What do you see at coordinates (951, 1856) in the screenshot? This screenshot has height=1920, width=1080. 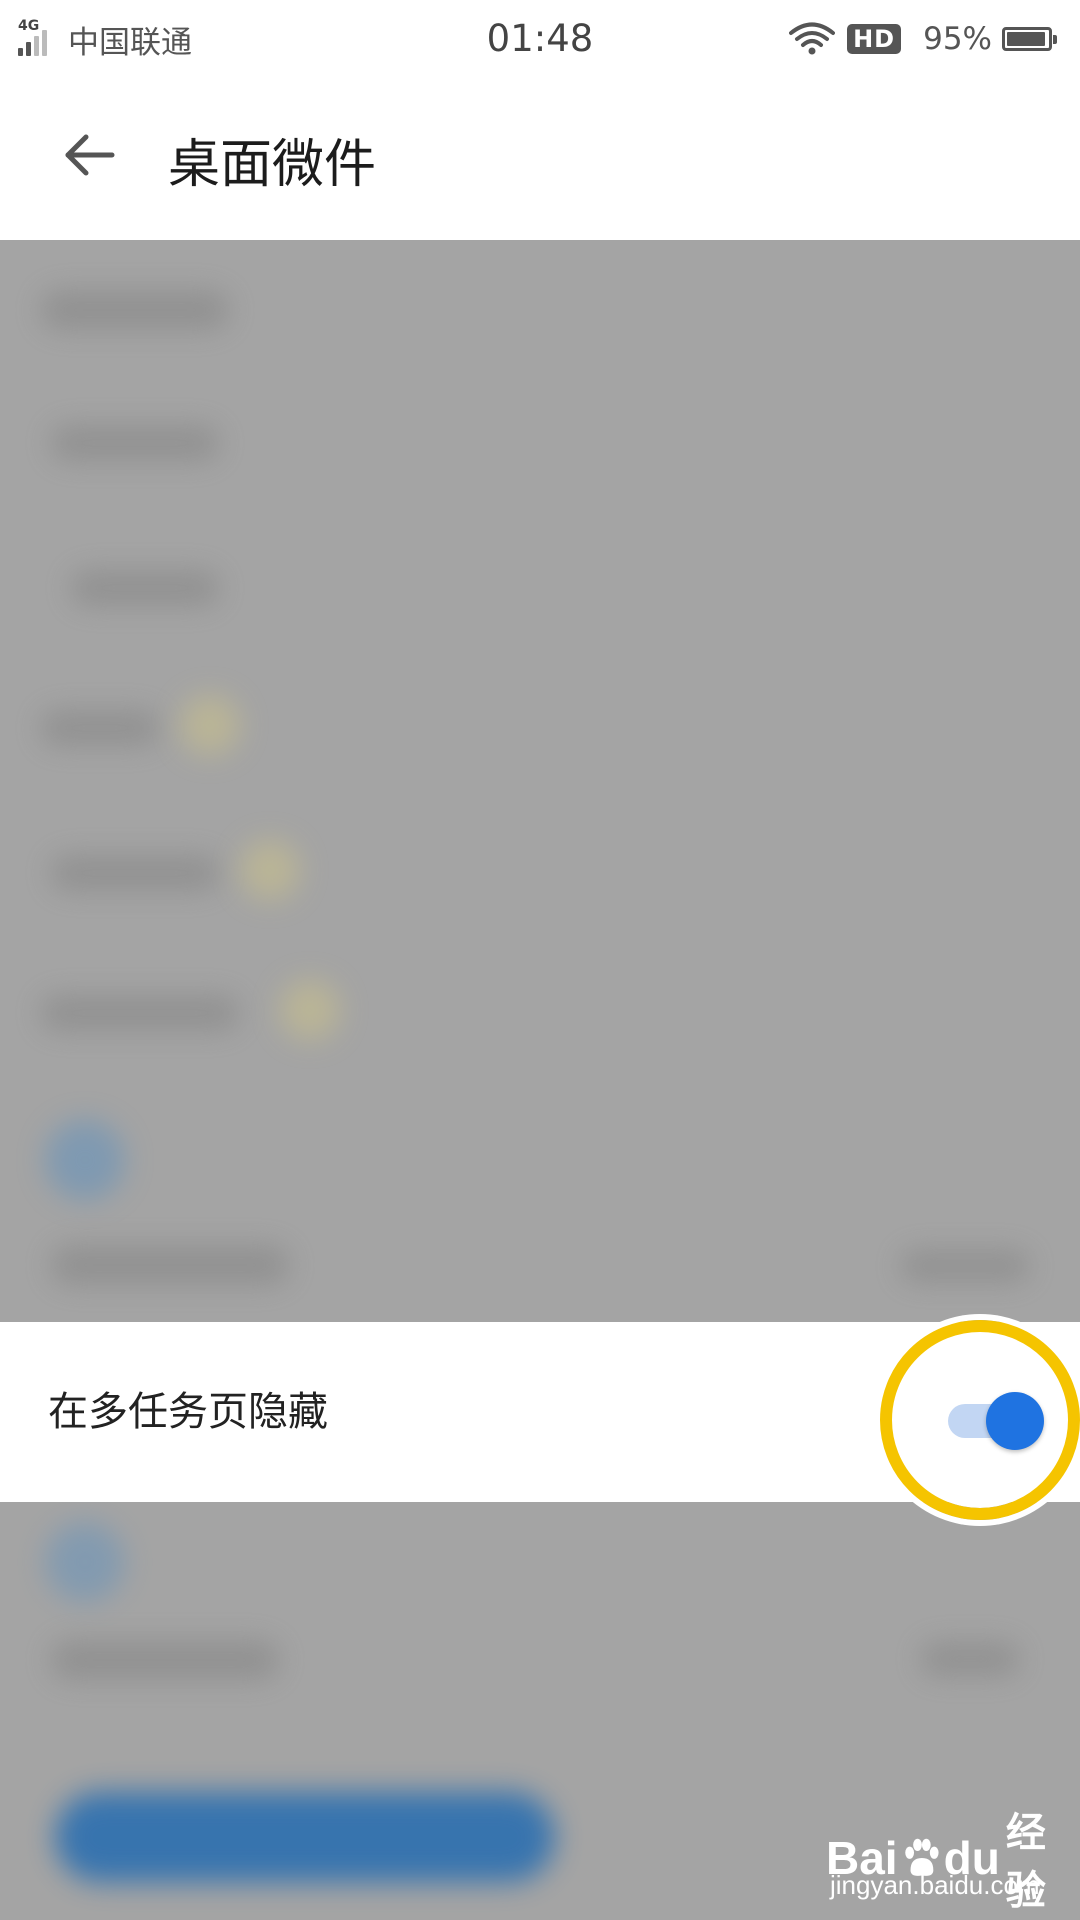 I see `baidu-jingyan-watermark: Bai du 经验 jingyan.baidu.com` at bounding box center [951, 1856].